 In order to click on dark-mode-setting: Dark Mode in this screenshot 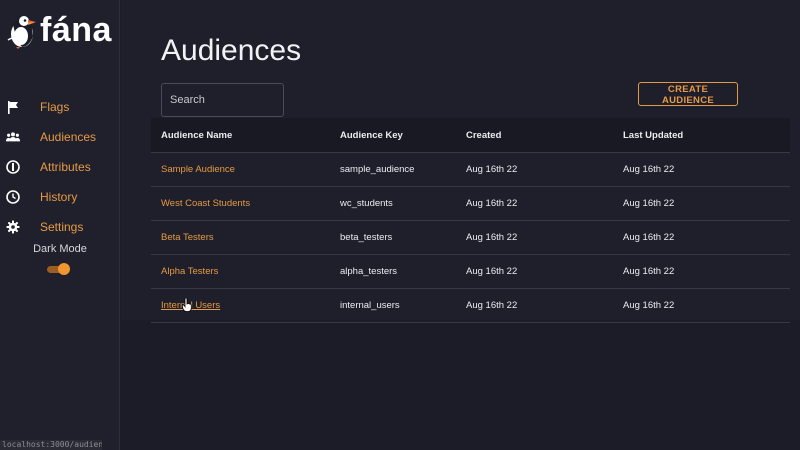, I will do `click(60, 259)`.